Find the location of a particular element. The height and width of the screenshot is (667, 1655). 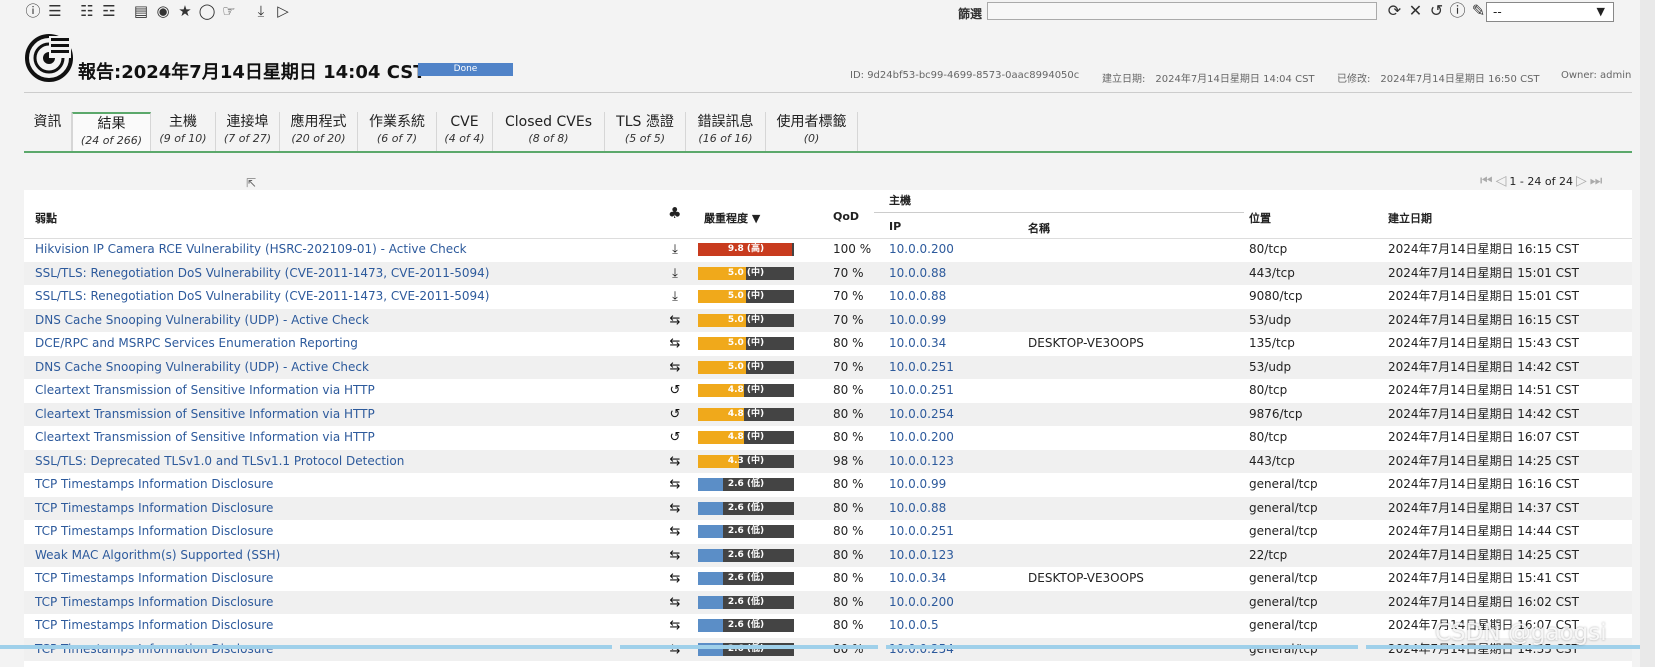

created-meta: 建立日期: 2024年7月14日星期日 14:04 CST is located at coordinates (1208, 77).